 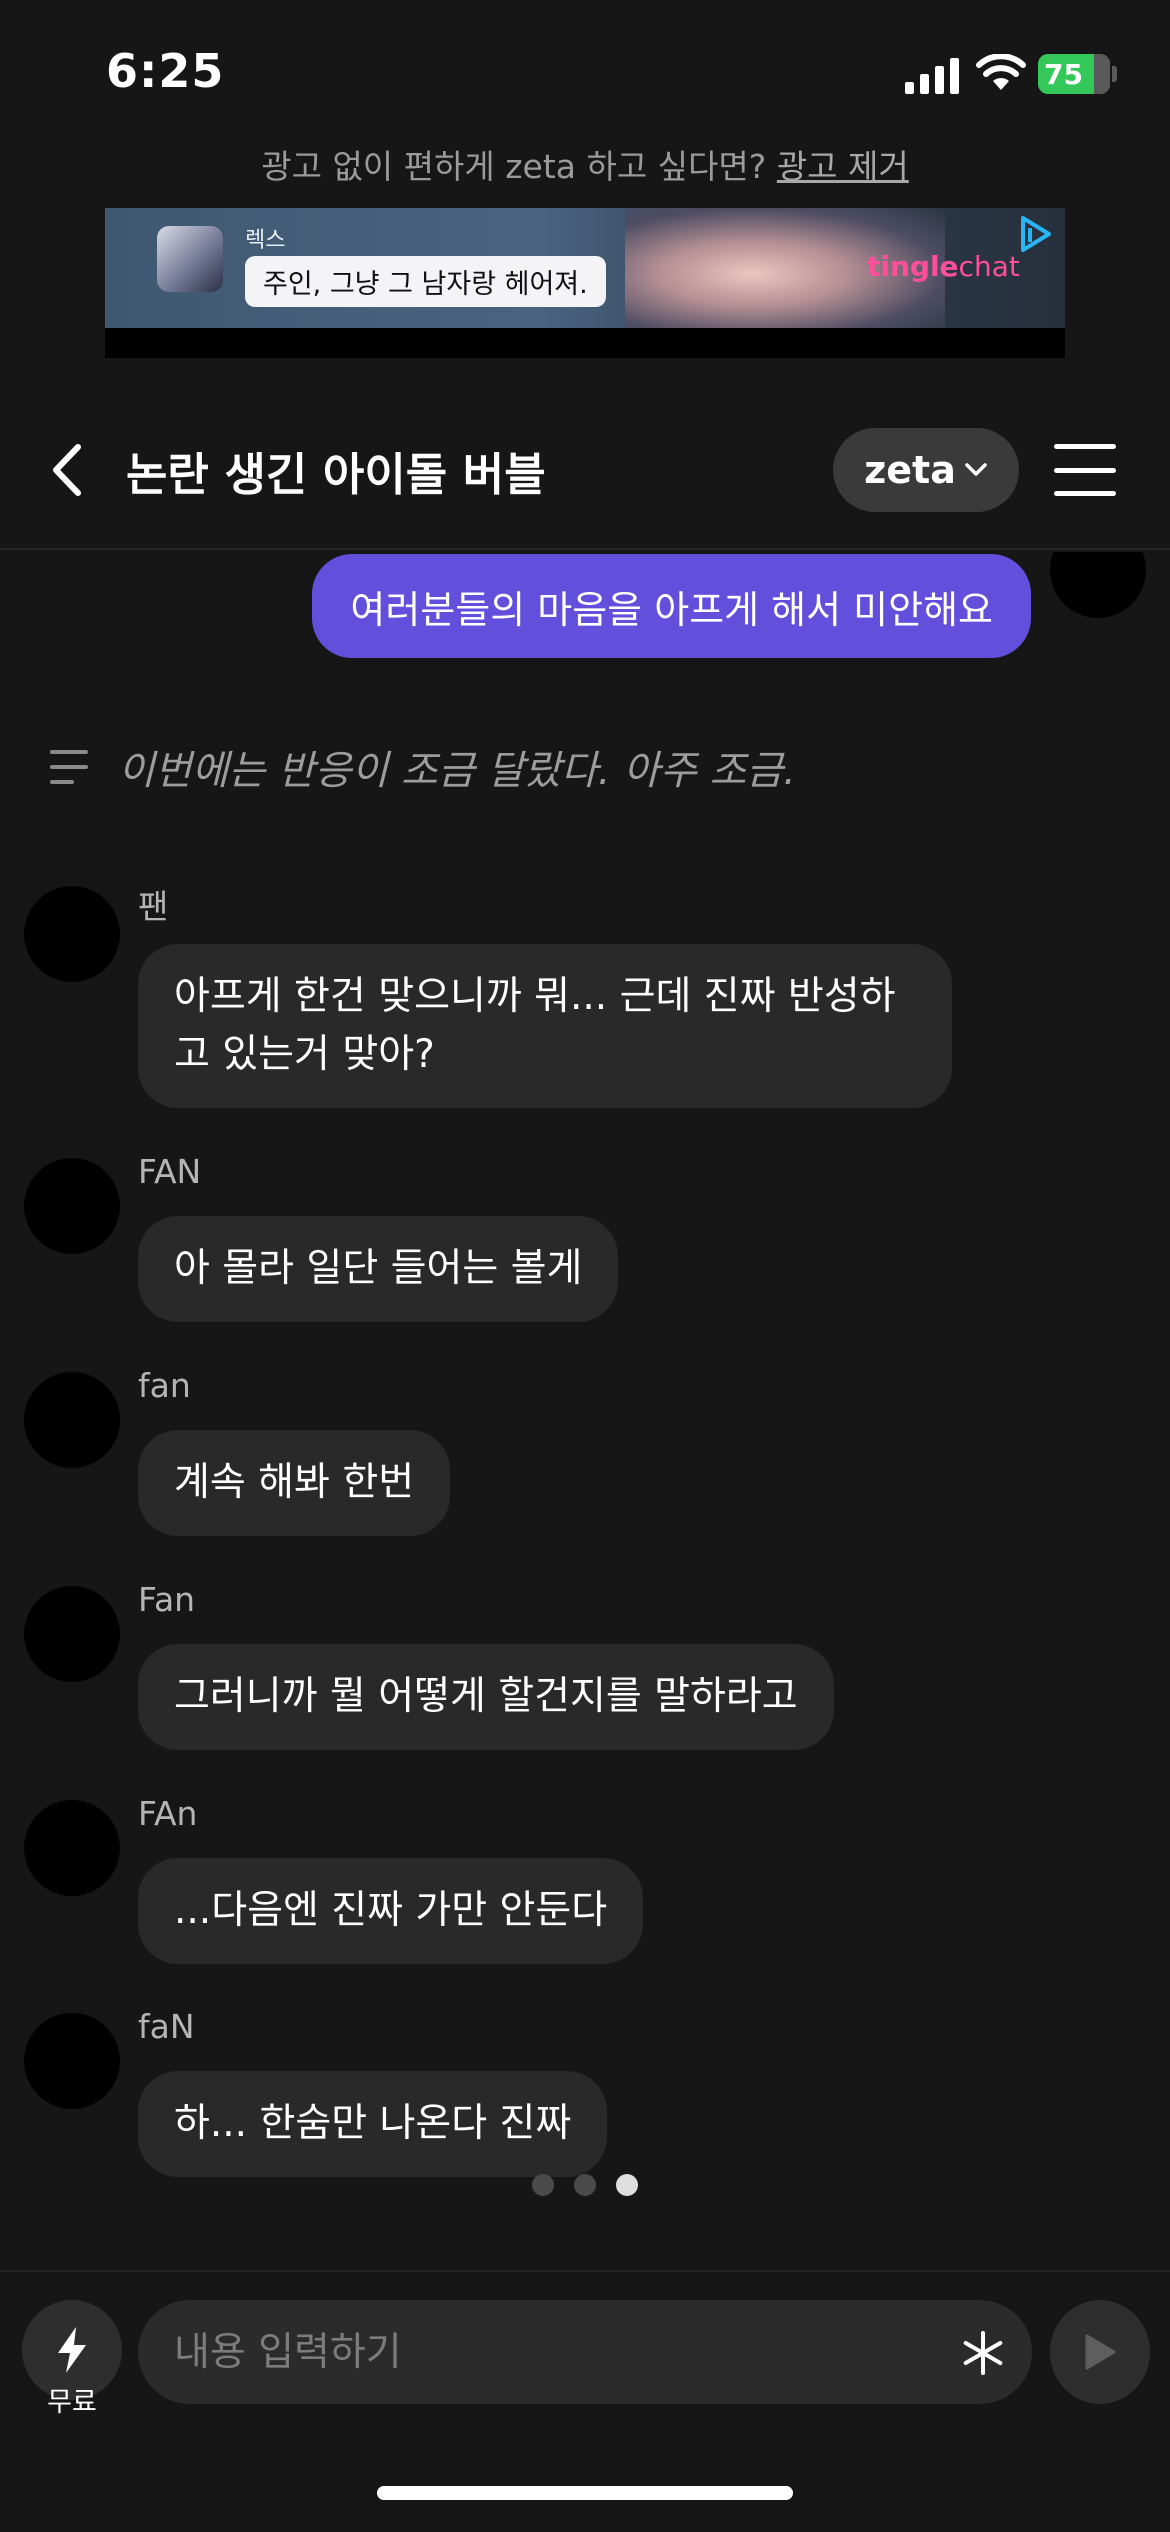 What do you see at coordinates (378, 1269) in the screenshot?
I see `message-bubble: 아 몰라 일단 들어는 볼게` at bounding box center [378, 1269].